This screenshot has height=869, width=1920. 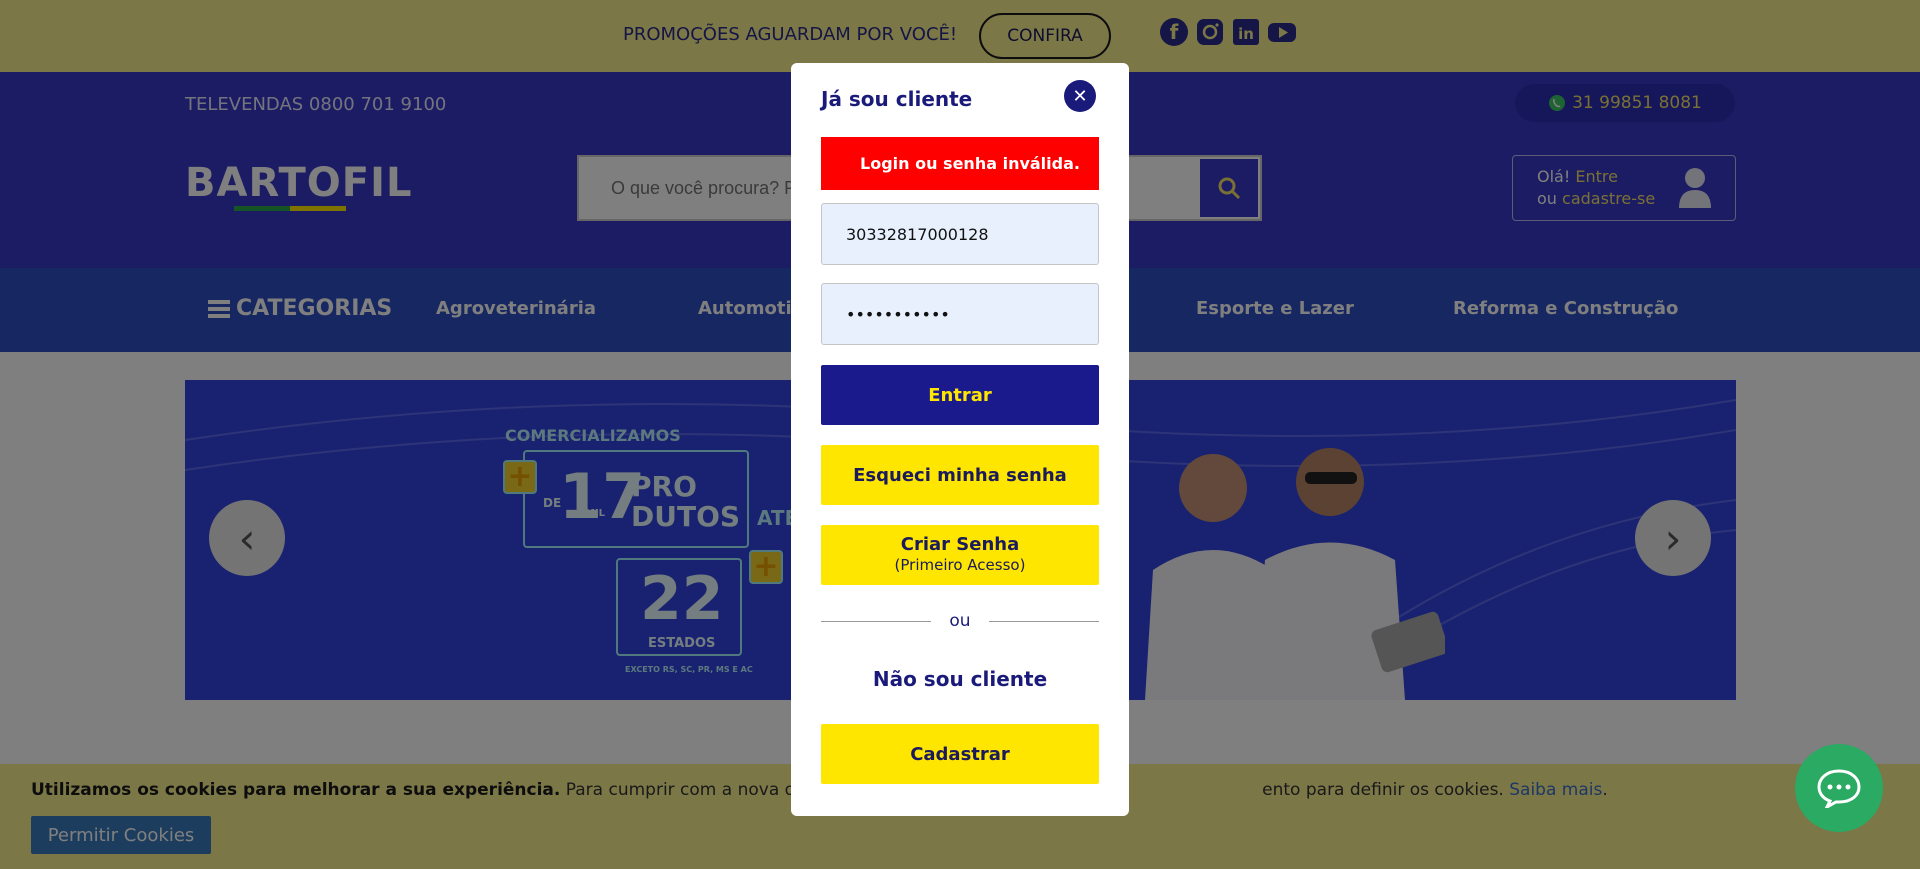 I want to click on enter-button: Entrar, so click(x=960, y=395).